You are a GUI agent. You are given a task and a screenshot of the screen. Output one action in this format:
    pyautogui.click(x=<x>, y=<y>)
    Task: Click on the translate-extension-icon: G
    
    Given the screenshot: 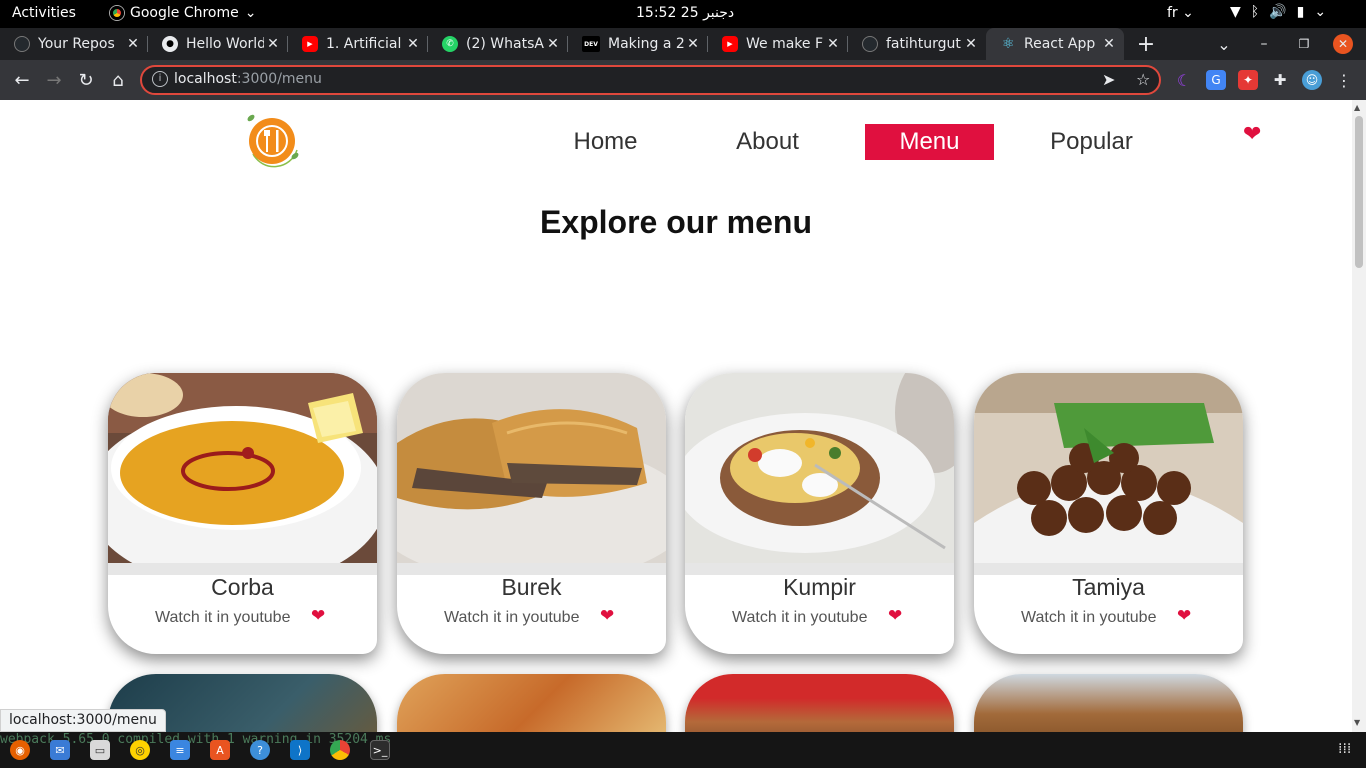 What is the action you would take?
    pyautogui.click(x=1216, y=80)
    